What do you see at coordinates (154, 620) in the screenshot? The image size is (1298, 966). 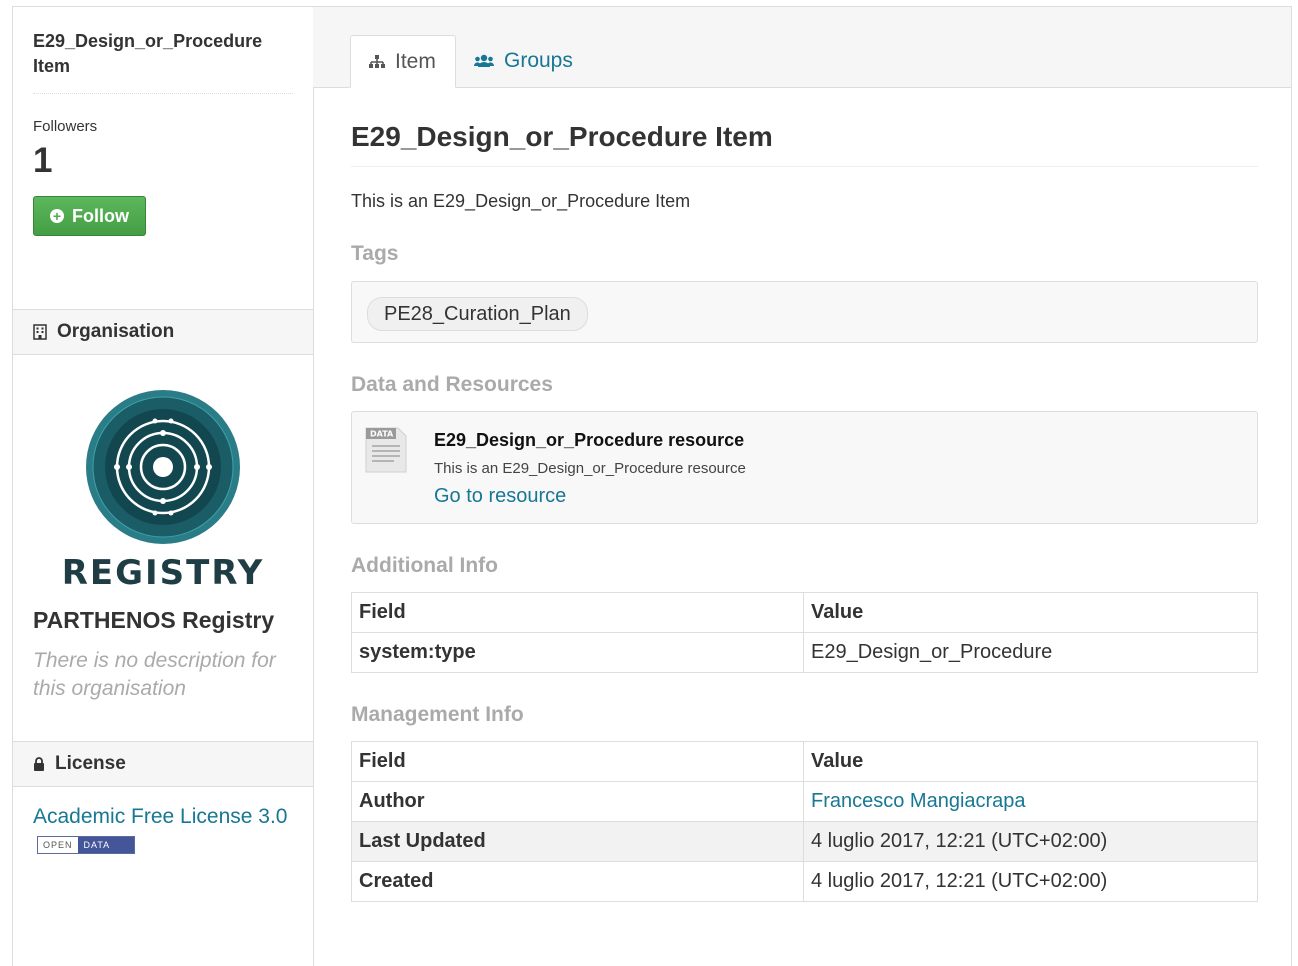 I see `organisation-name: PARTHENOS Registry` at bounding box center [154, 620].